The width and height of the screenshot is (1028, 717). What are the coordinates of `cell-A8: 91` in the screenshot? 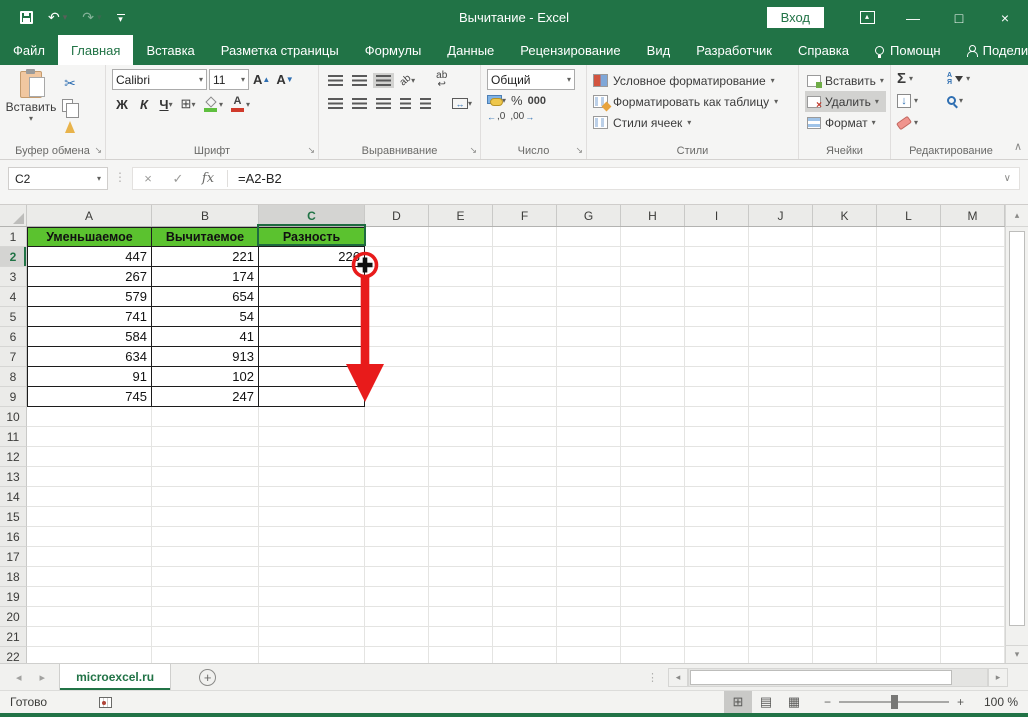 It's located at (89, 377).